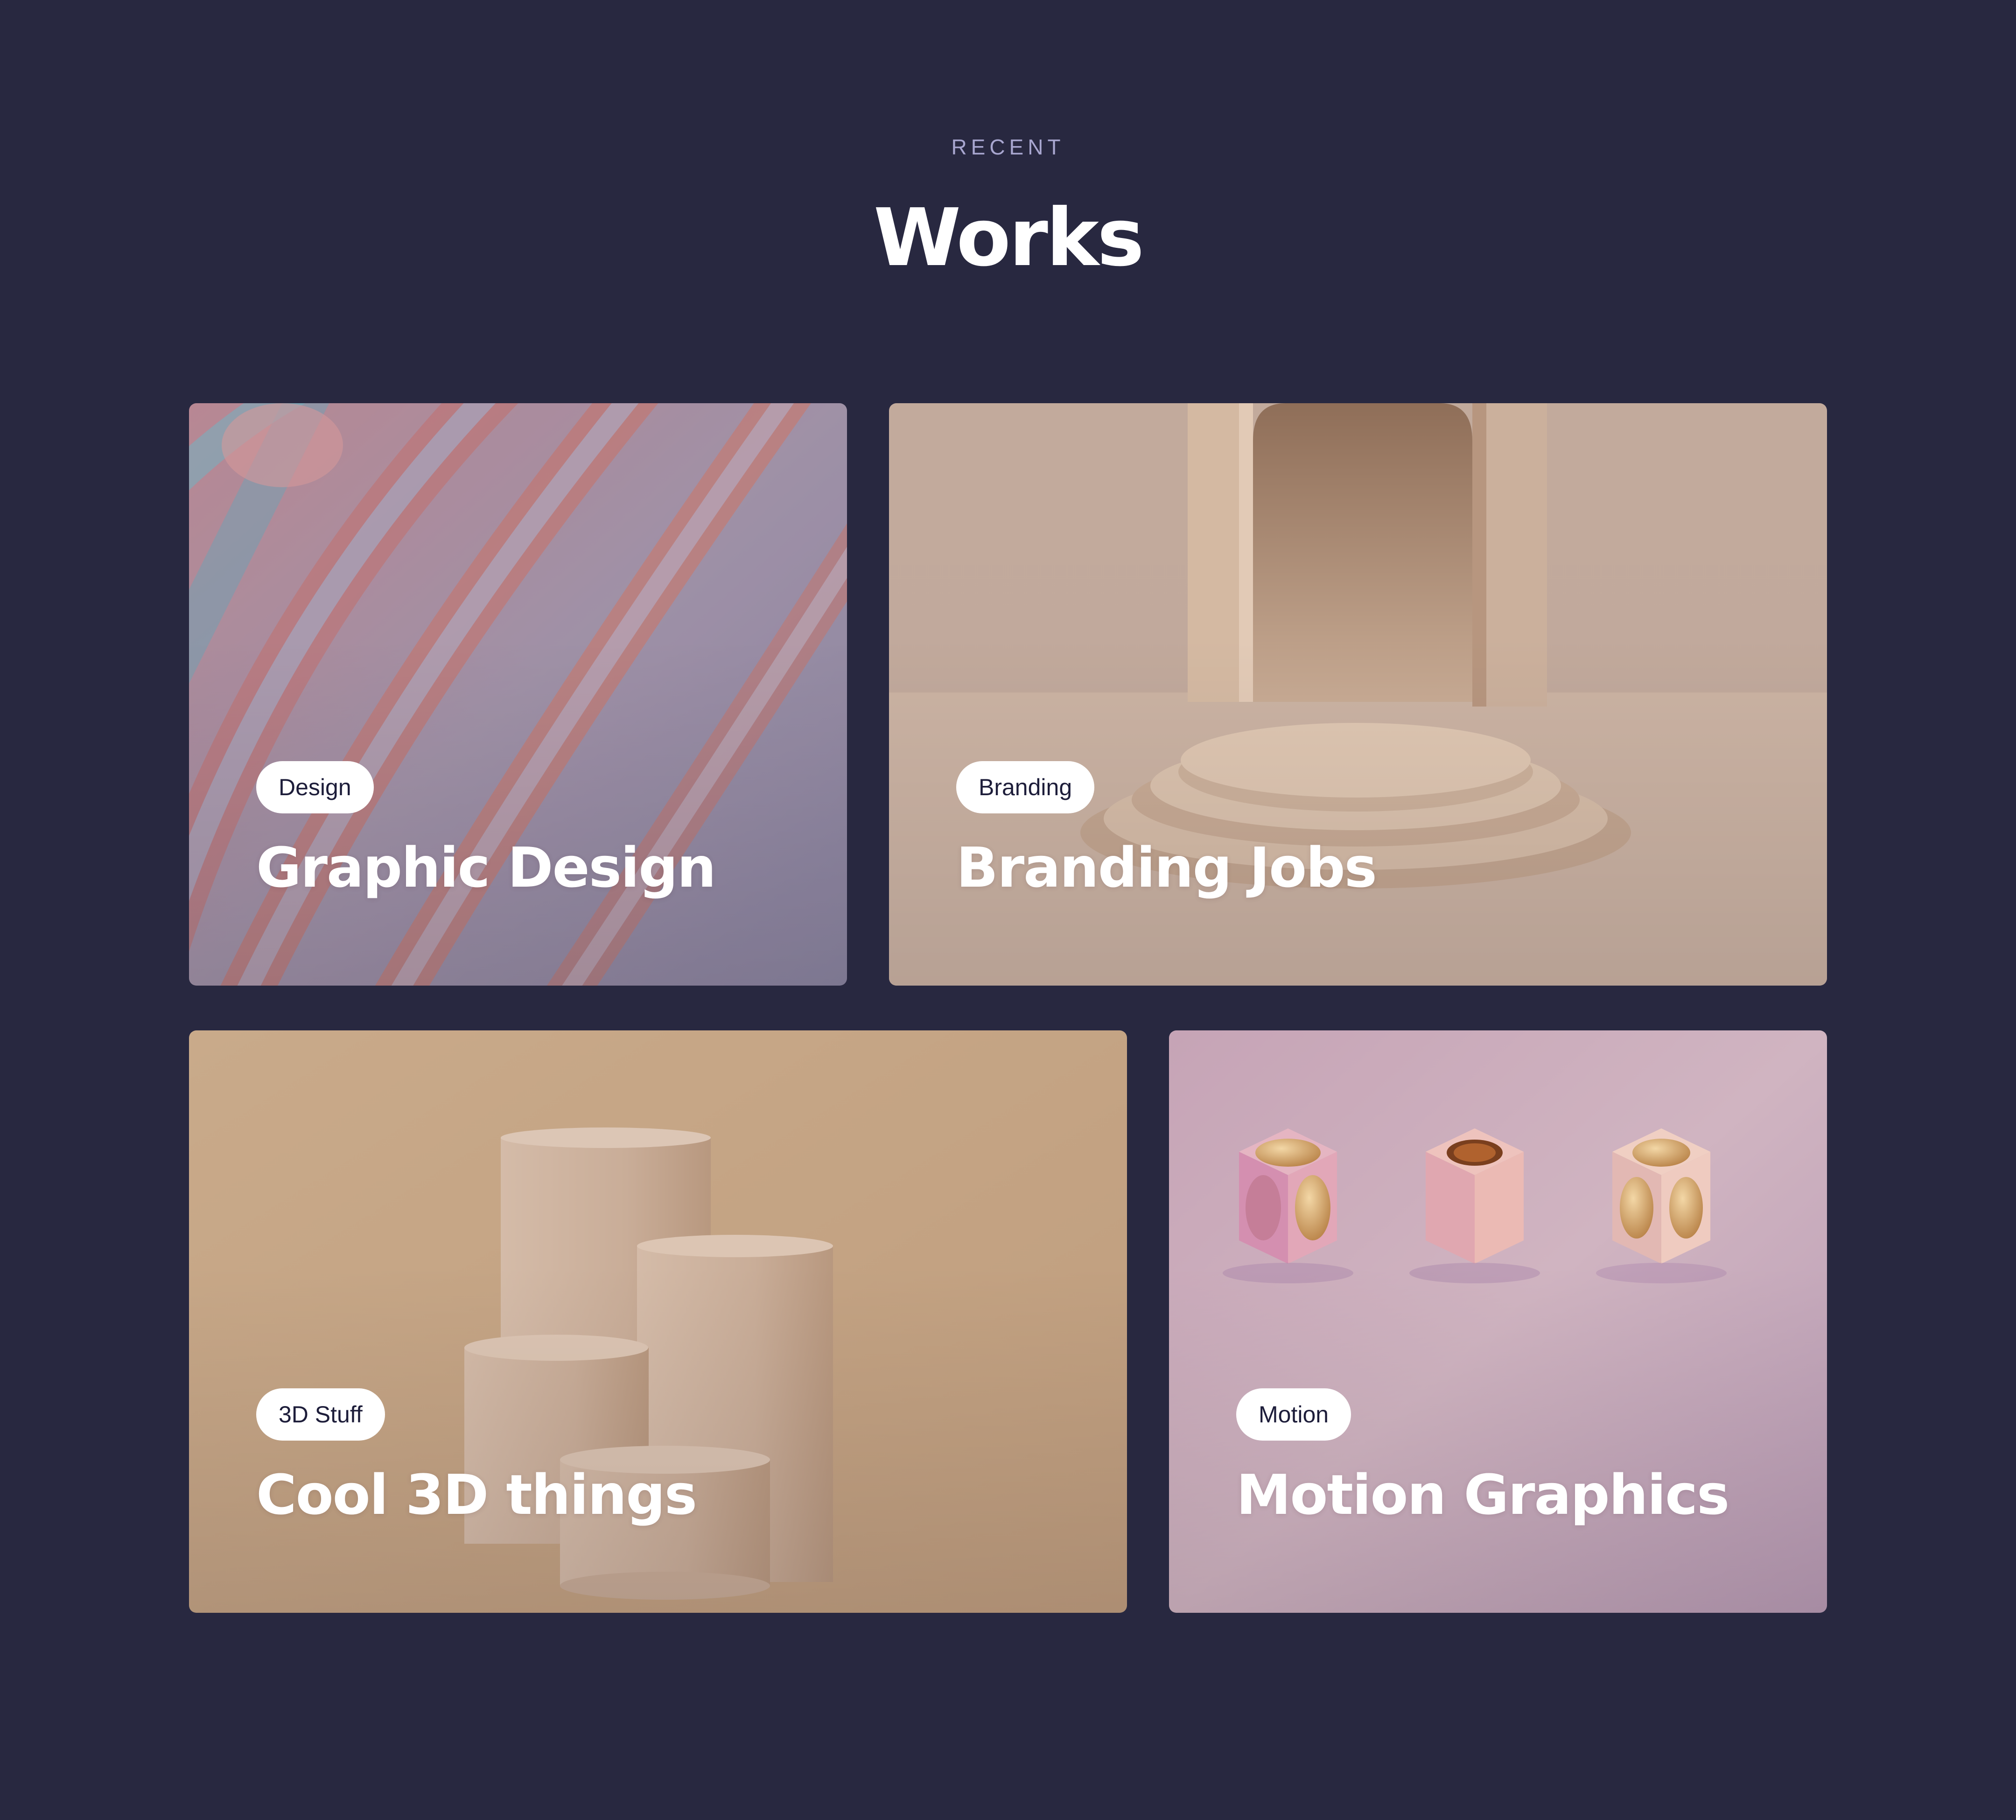  Describe the element at coordinates (1008, 147) in the screenshot. I see `section-eyebrow: RECENT` at that location.